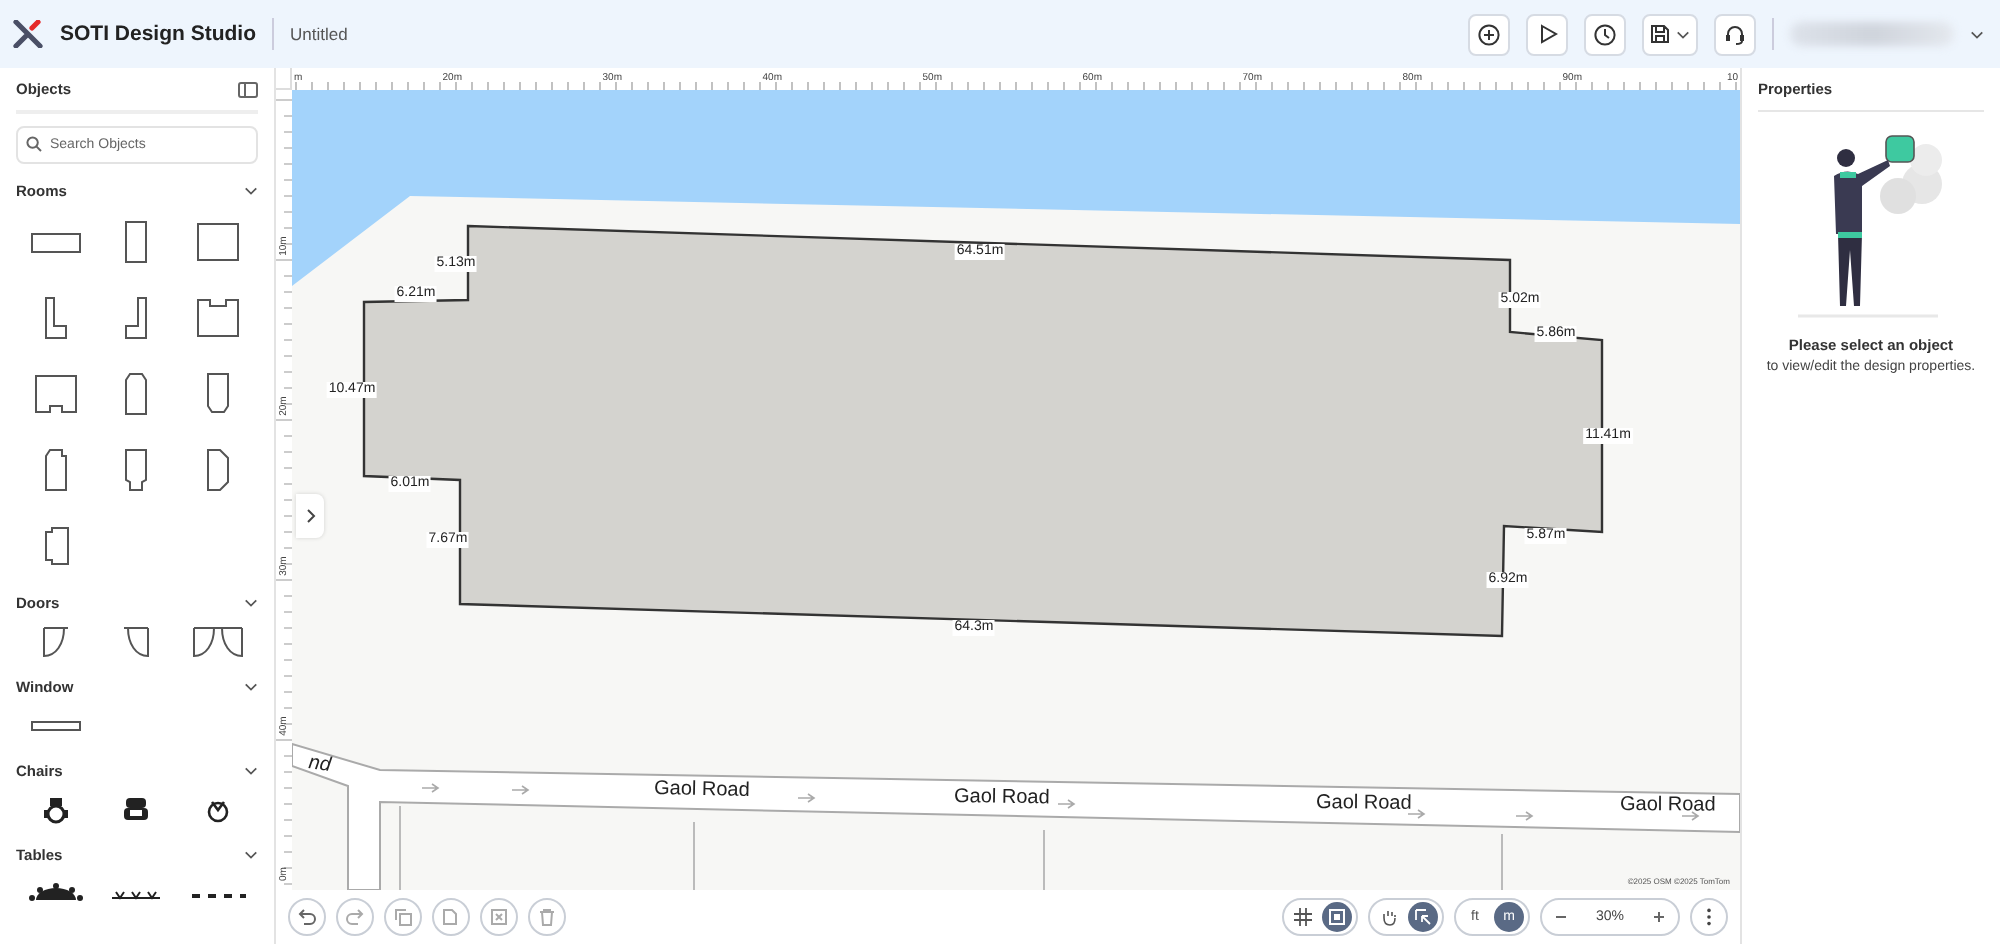 Image resolution: width=2000 pixels, height=944 pixels. I want to click on snap-toggle, so click(1336, 917).